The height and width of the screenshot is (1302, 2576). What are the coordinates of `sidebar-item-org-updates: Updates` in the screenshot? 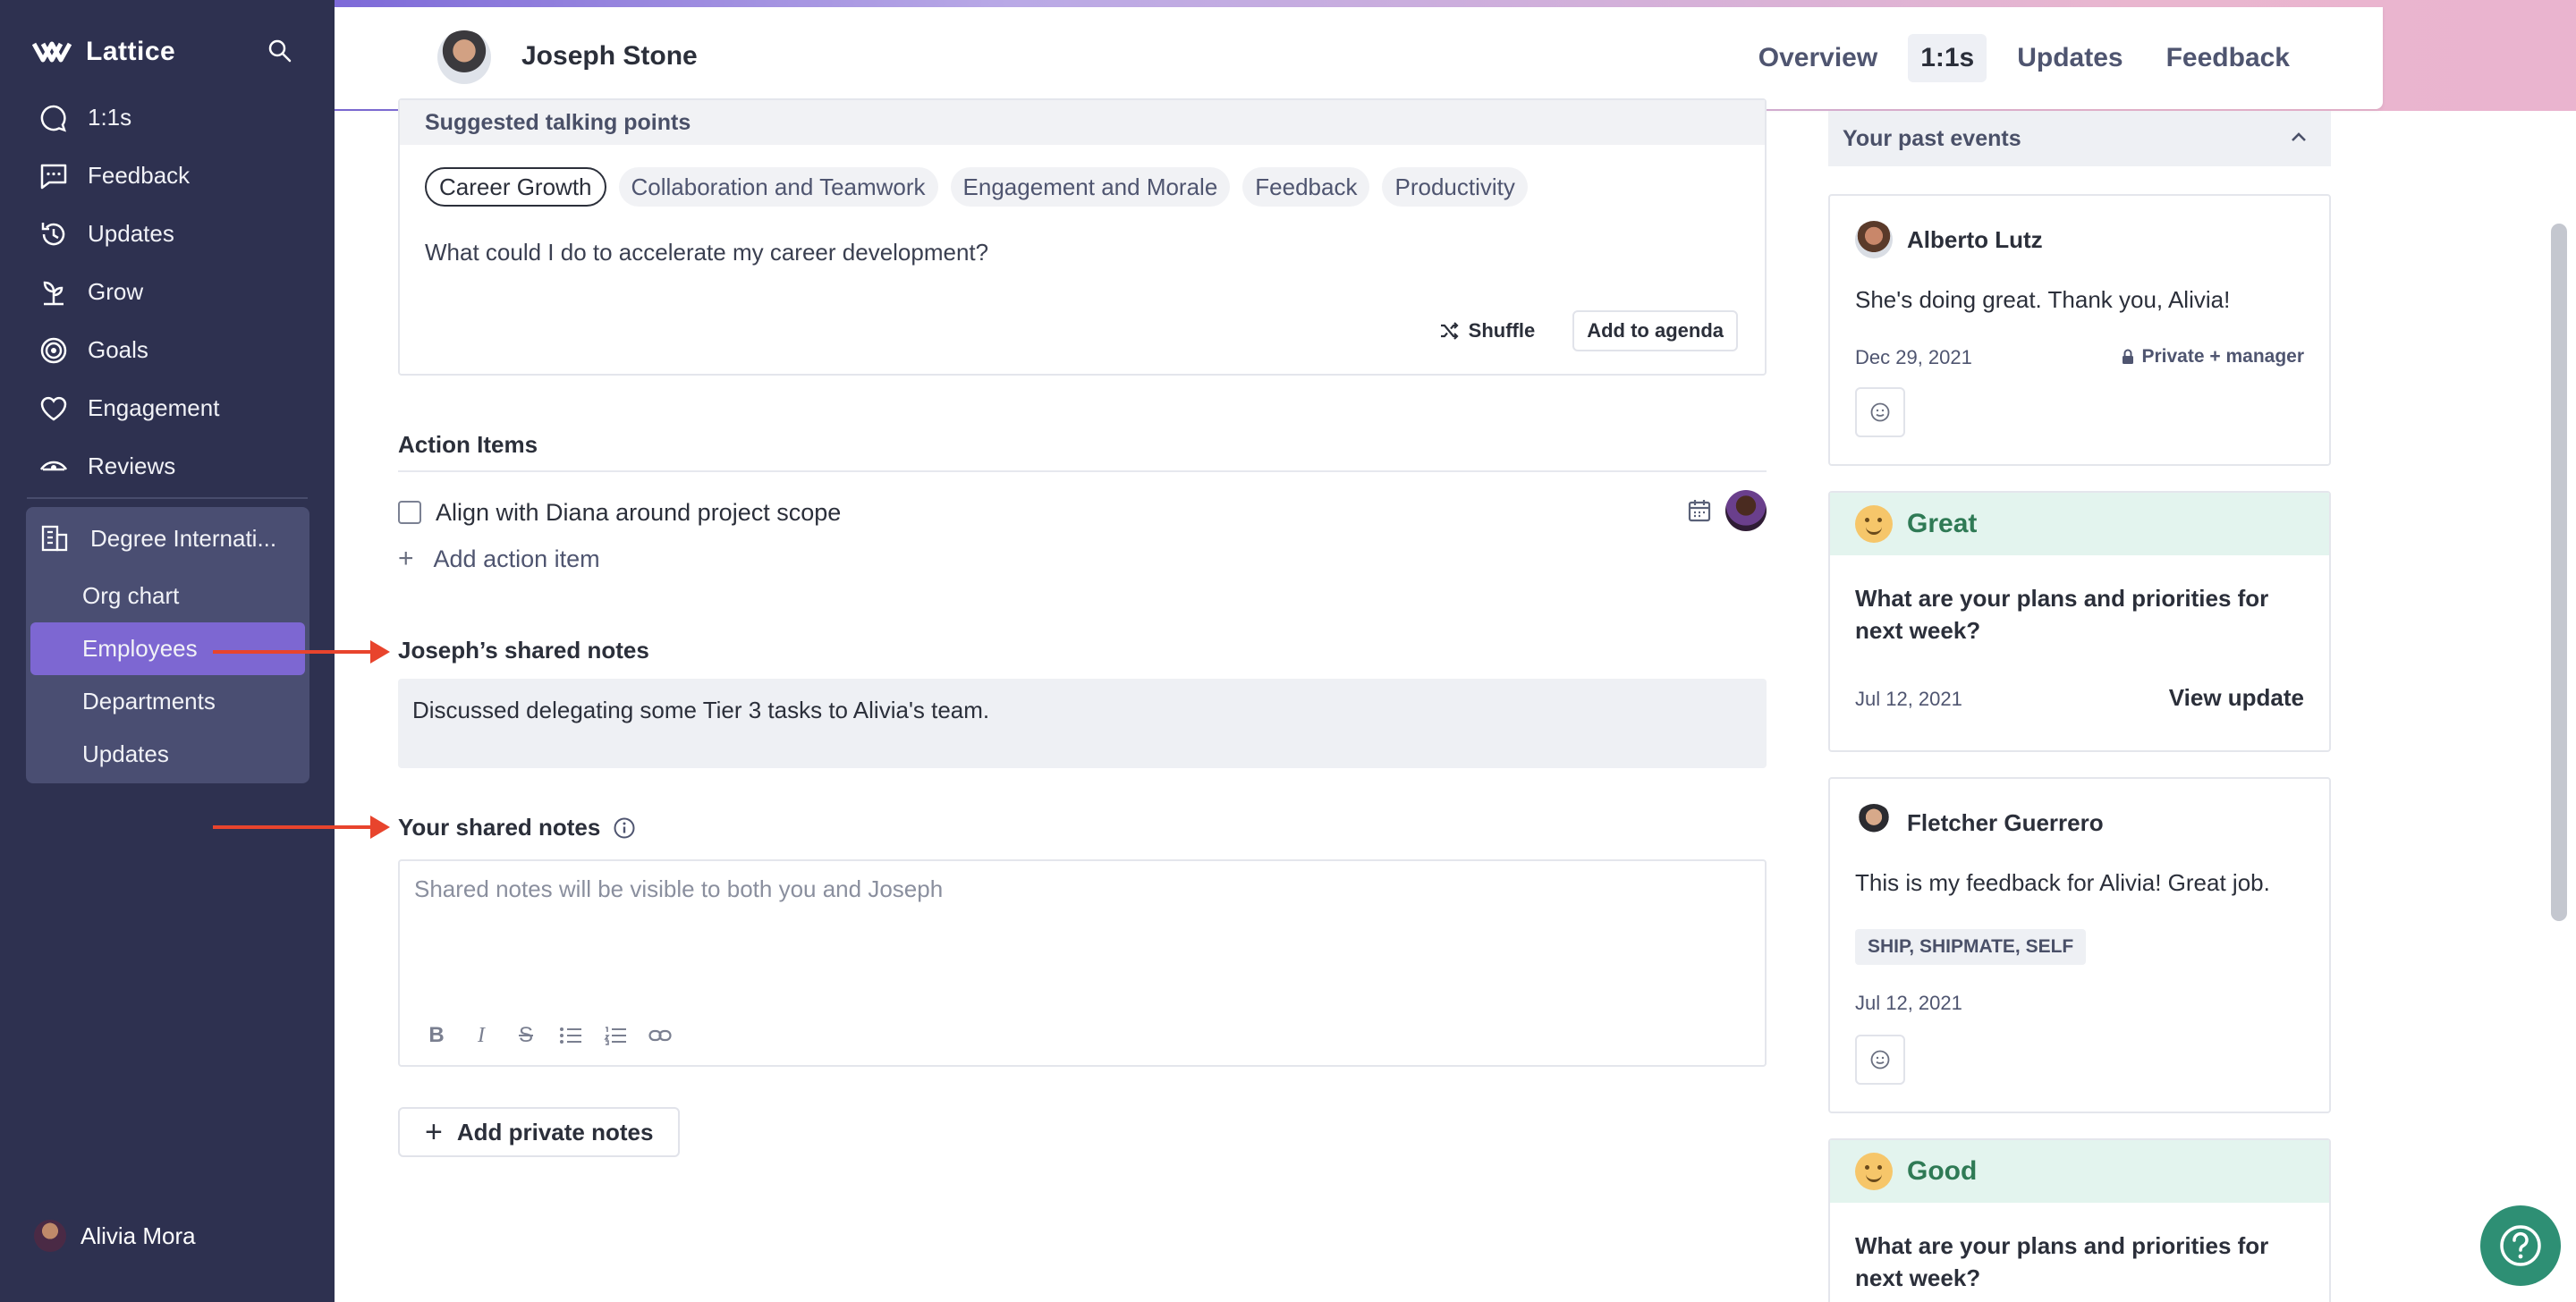 It's located at (167, 754).